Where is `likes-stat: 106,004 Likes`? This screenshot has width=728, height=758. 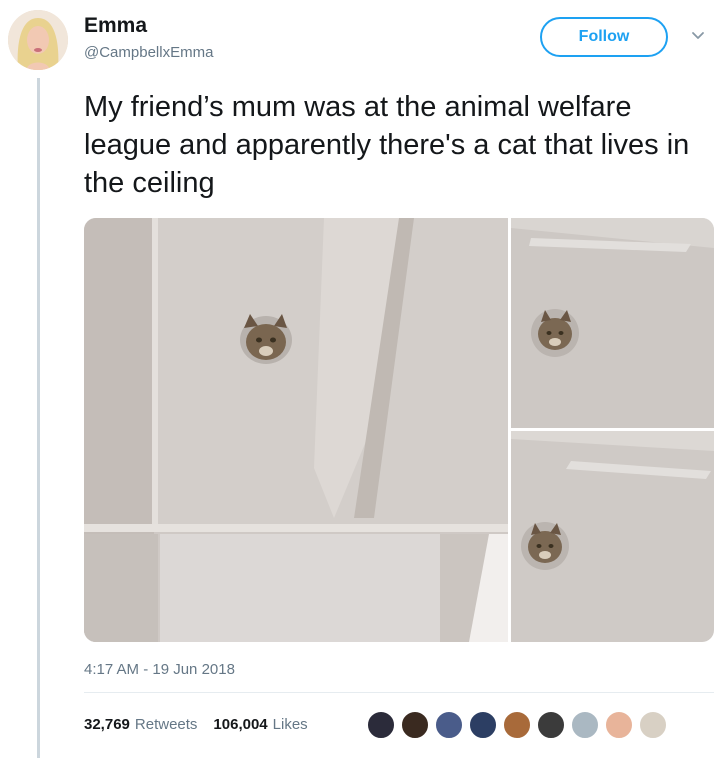
likes-stat: 106,004 Likes is located at coordinates (260, 724).